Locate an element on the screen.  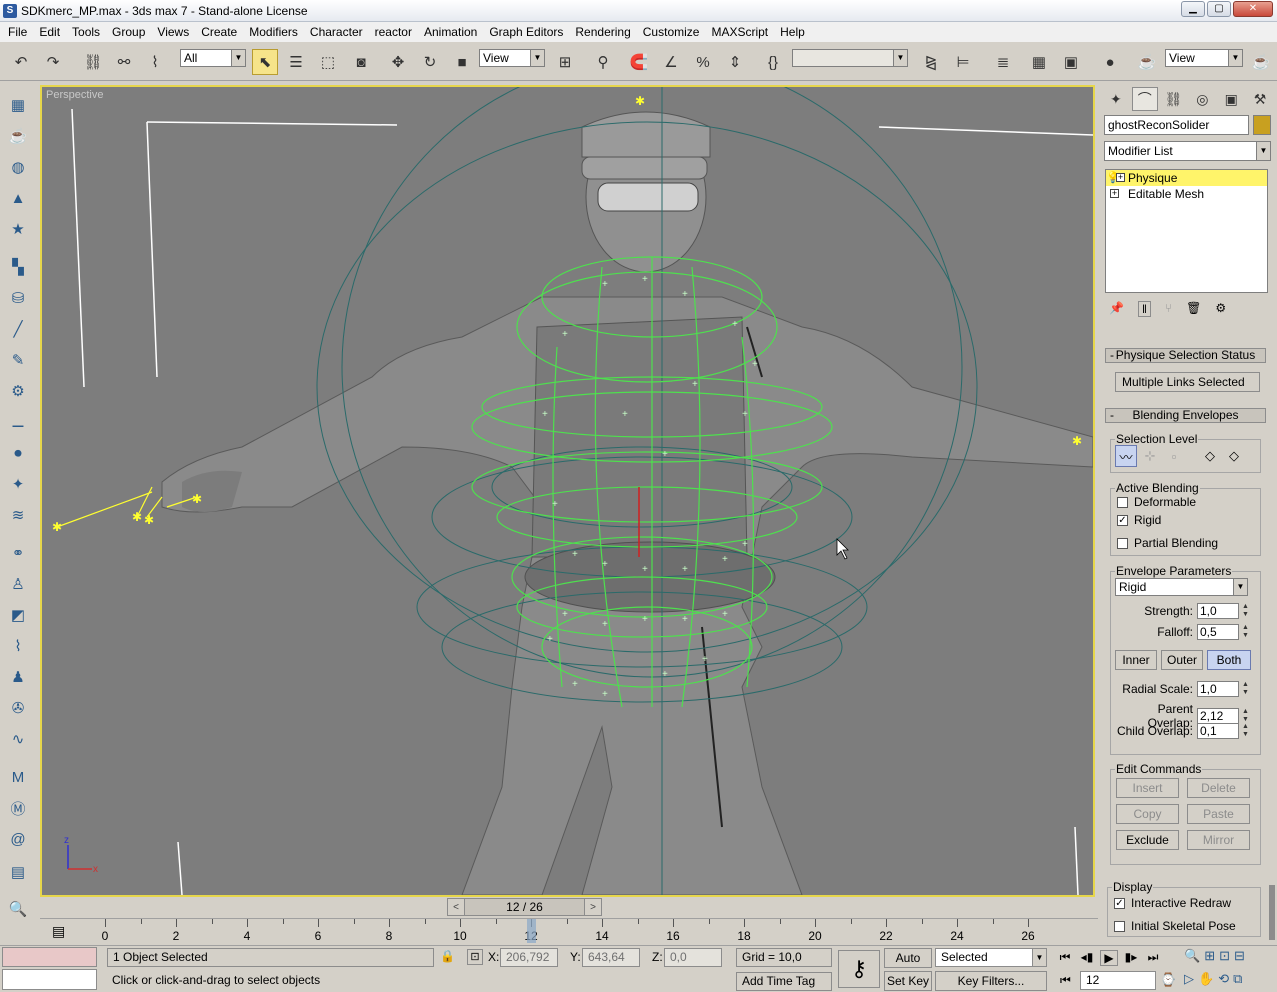
z-coord-field: 0,0 is located at coordinates (693, 957).